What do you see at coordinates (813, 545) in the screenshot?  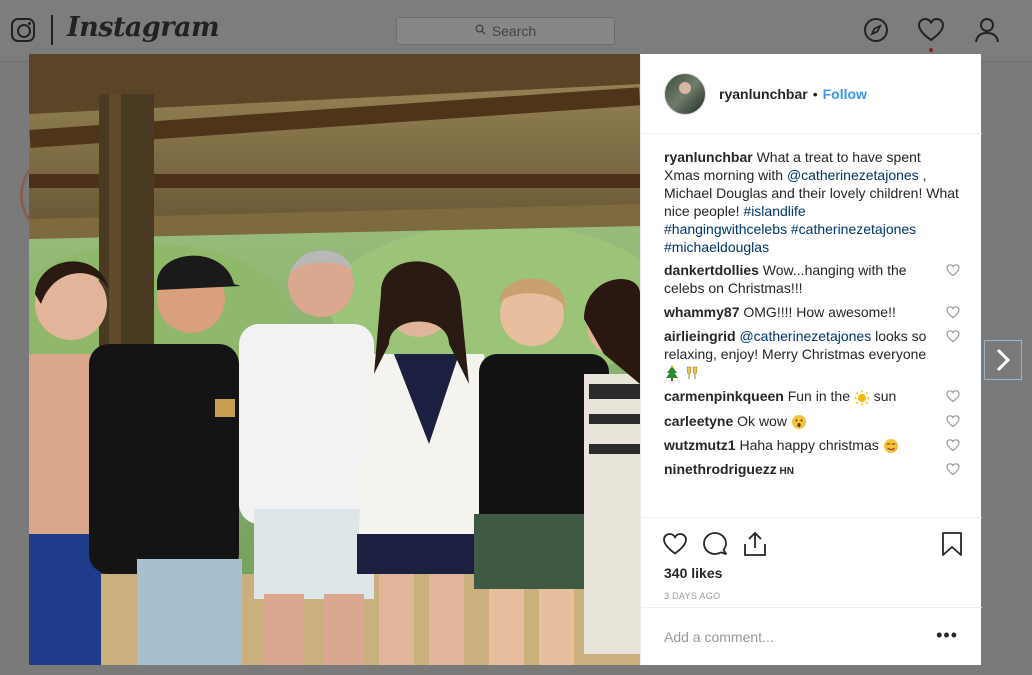 I see `action-buttons-row` at bounding box center [813, 545].